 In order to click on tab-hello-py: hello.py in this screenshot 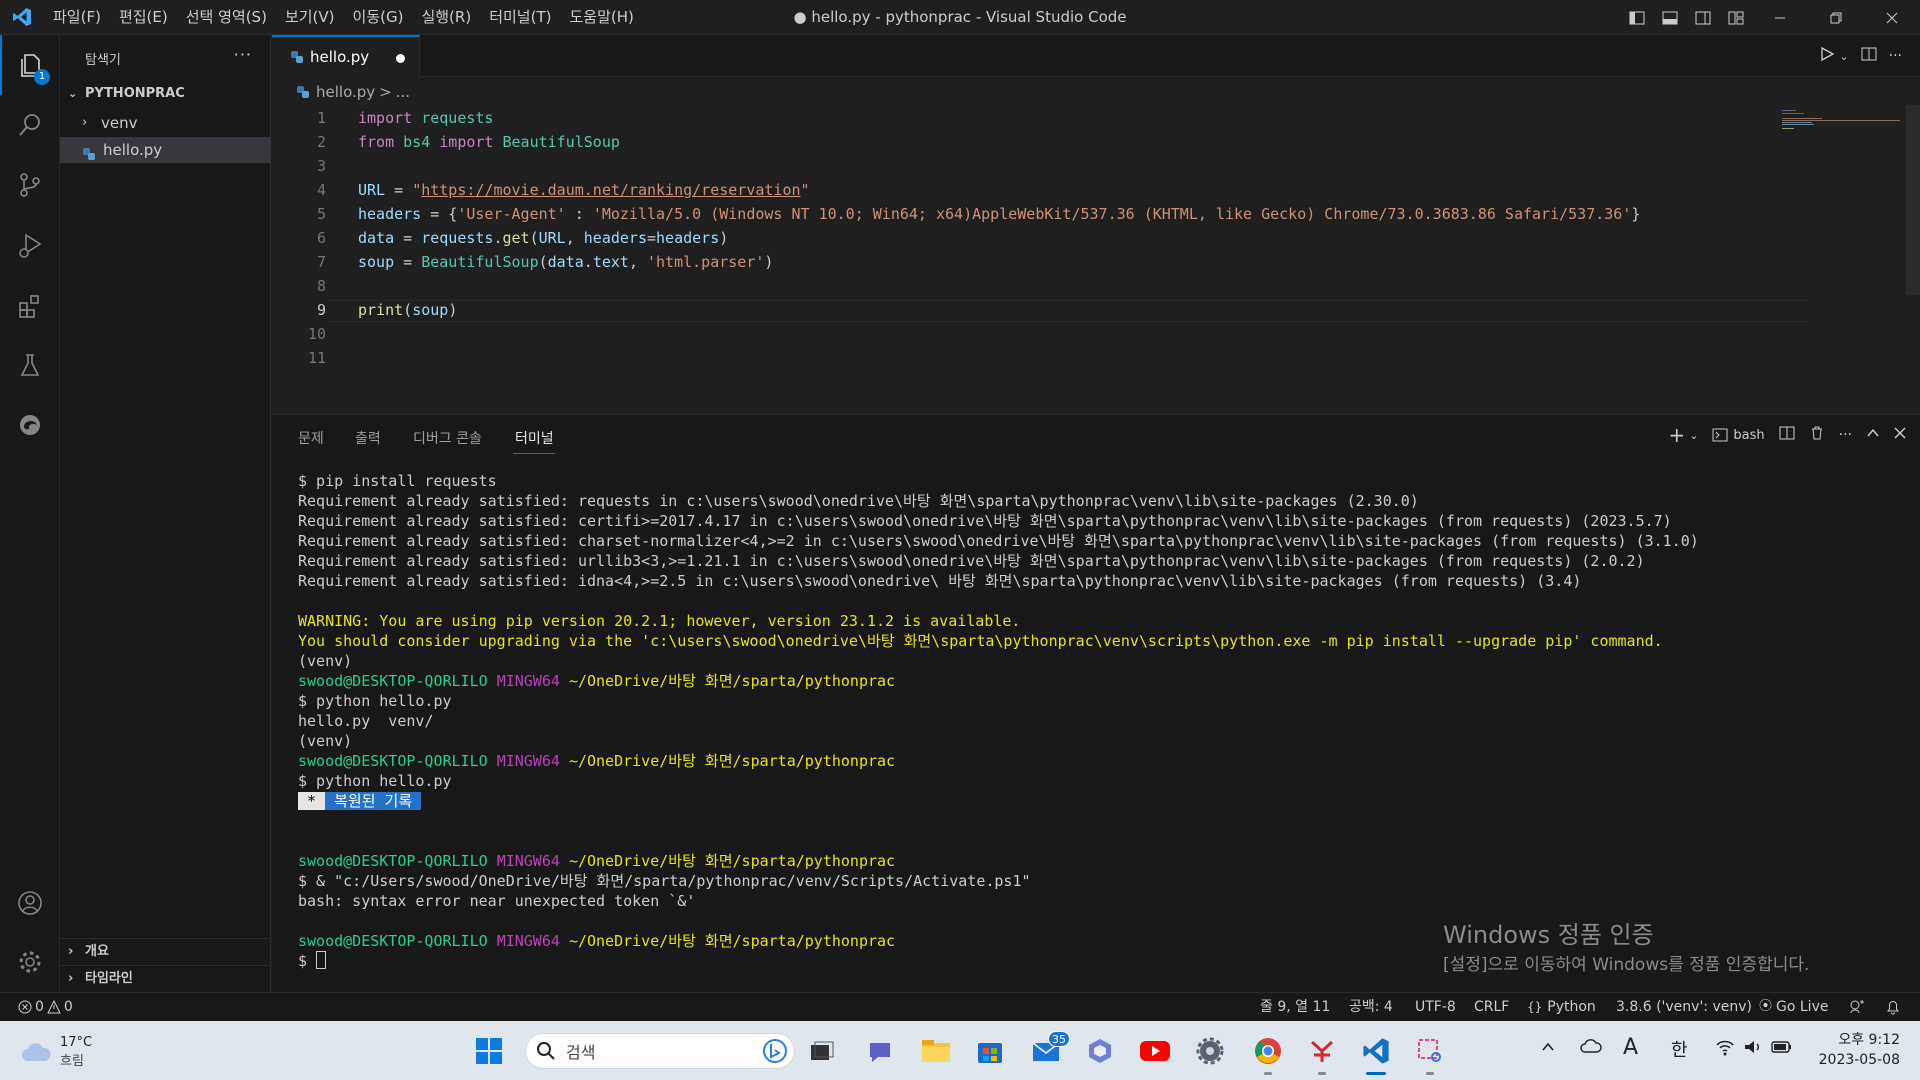, I will do `click(346, 56)`.